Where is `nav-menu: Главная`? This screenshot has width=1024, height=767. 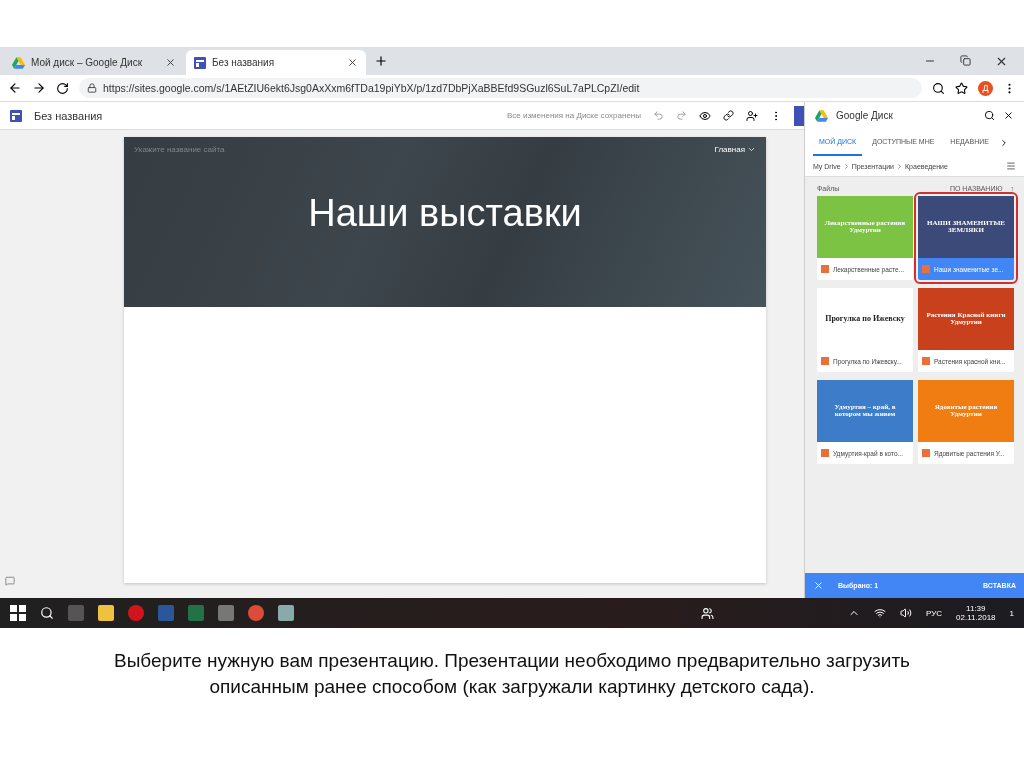
nav-menu: Главная is located at coordinates (735, 149).